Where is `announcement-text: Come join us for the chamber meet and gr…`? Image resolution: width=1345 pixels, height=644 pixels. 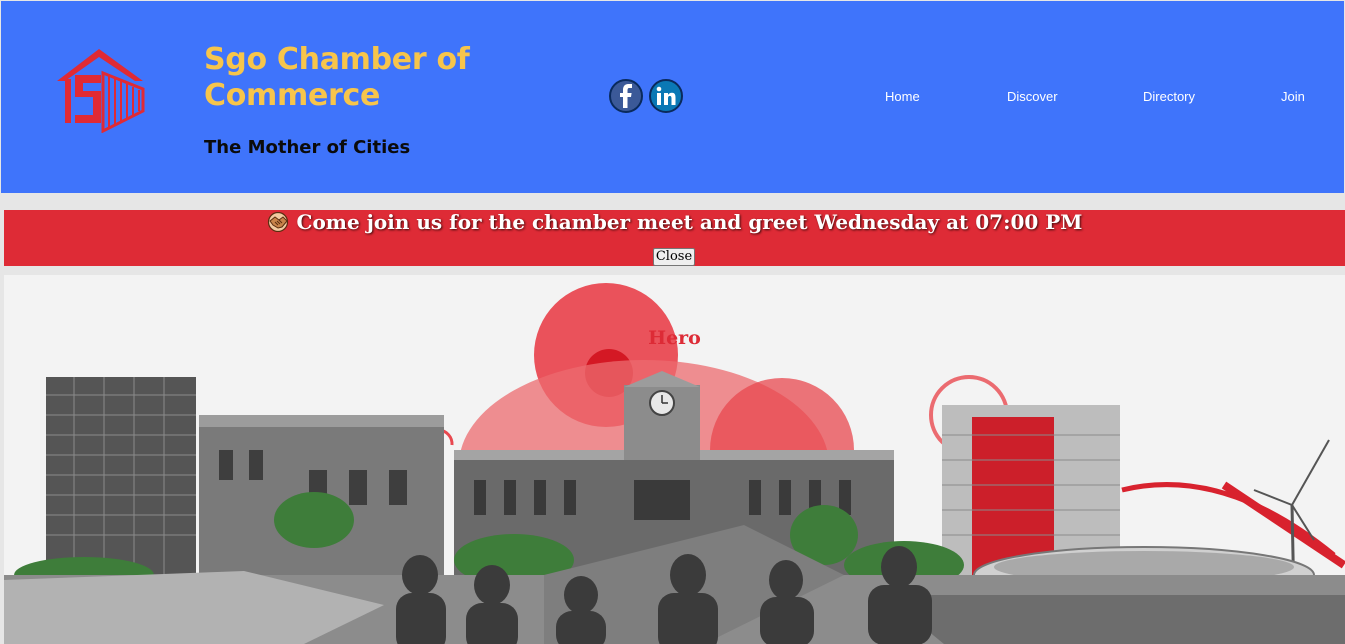 announcement-text: Come join us for the chamber meet and gr… is located at coordinates (689, 222).